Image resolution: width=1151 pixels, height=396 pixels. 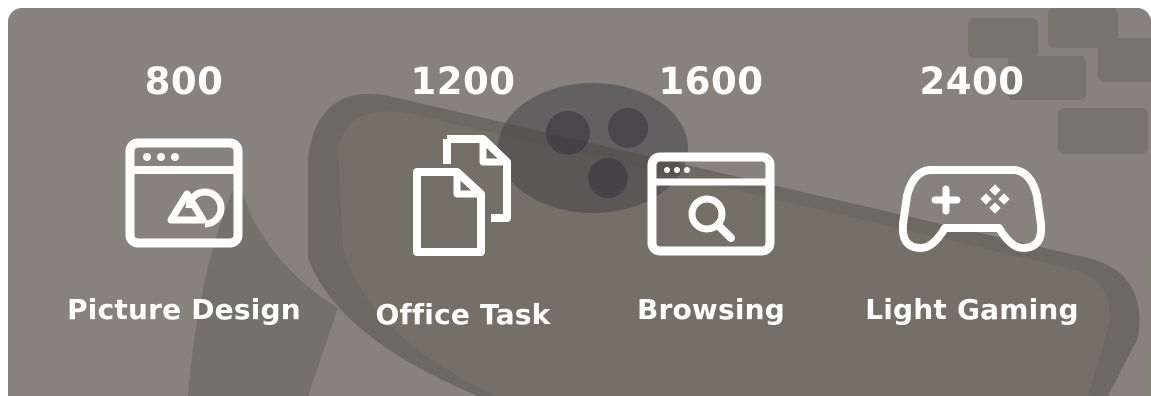 I want to click on gamepad-icon, so click(x=972, y=209).